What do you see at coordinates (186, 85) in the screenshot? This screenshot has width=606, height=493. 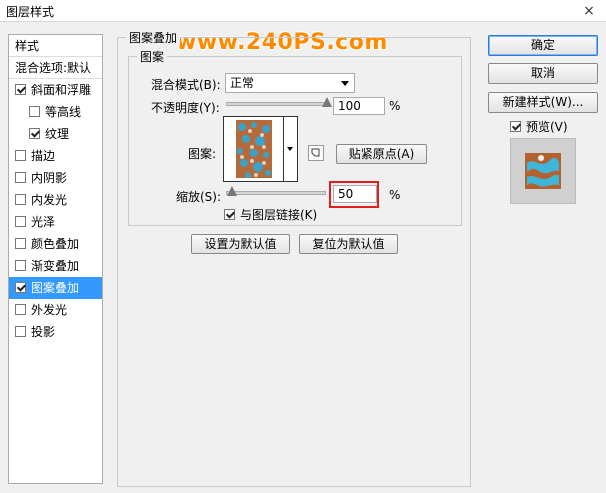 I see `blend-mode-label: 混合模式(B):` at bounding box center [186, 85].